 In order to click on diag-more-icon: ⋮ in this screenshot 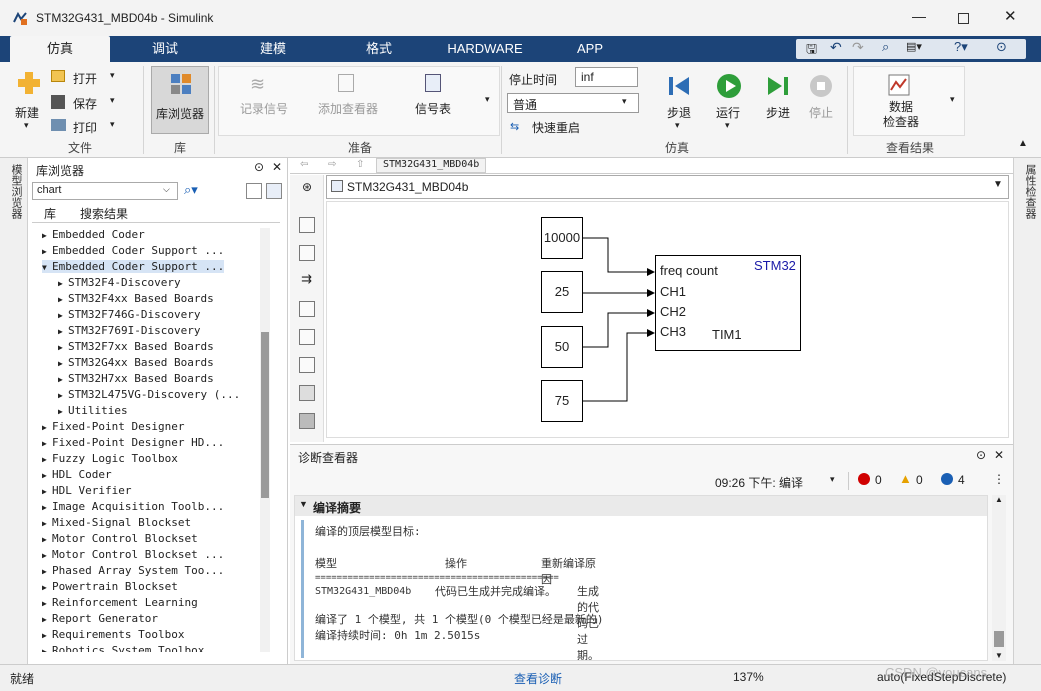, I will do `click(999, 479)`.